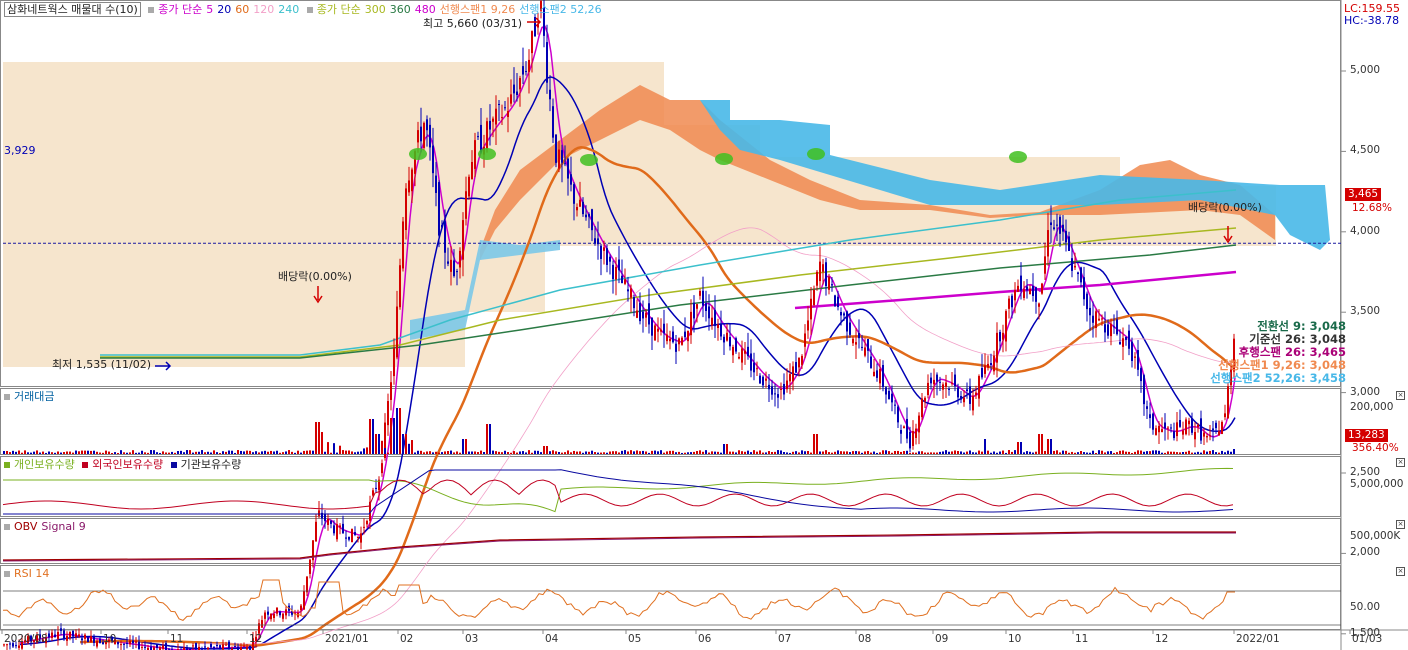 This screenshot has width=1408, height=650. Describe the element at coordinates (1258, 639) in the screenshot. I see `x-tick-label: 2022/01` at that location.